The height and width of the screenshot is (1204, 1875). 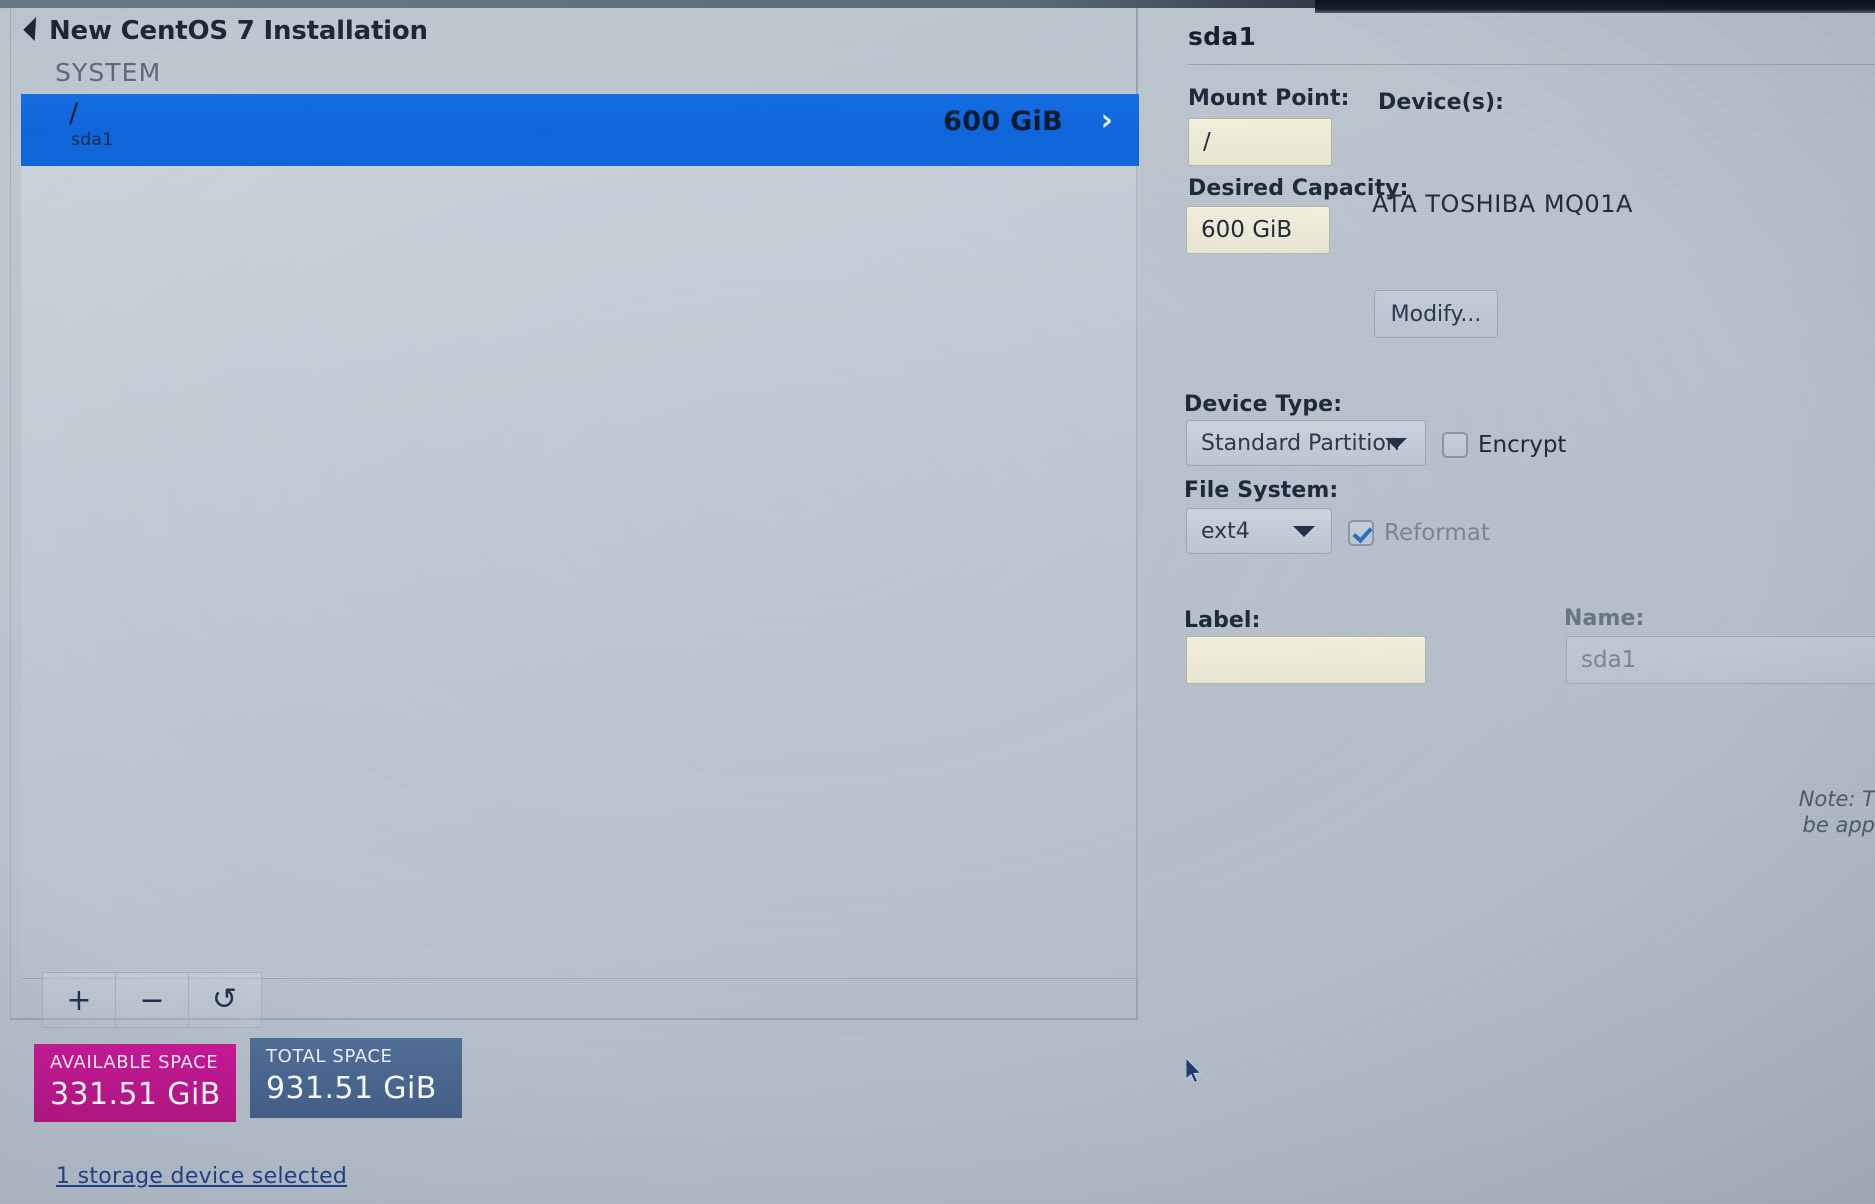 I want to click on file-system-select: ext4, so click(x=1259, y=531).